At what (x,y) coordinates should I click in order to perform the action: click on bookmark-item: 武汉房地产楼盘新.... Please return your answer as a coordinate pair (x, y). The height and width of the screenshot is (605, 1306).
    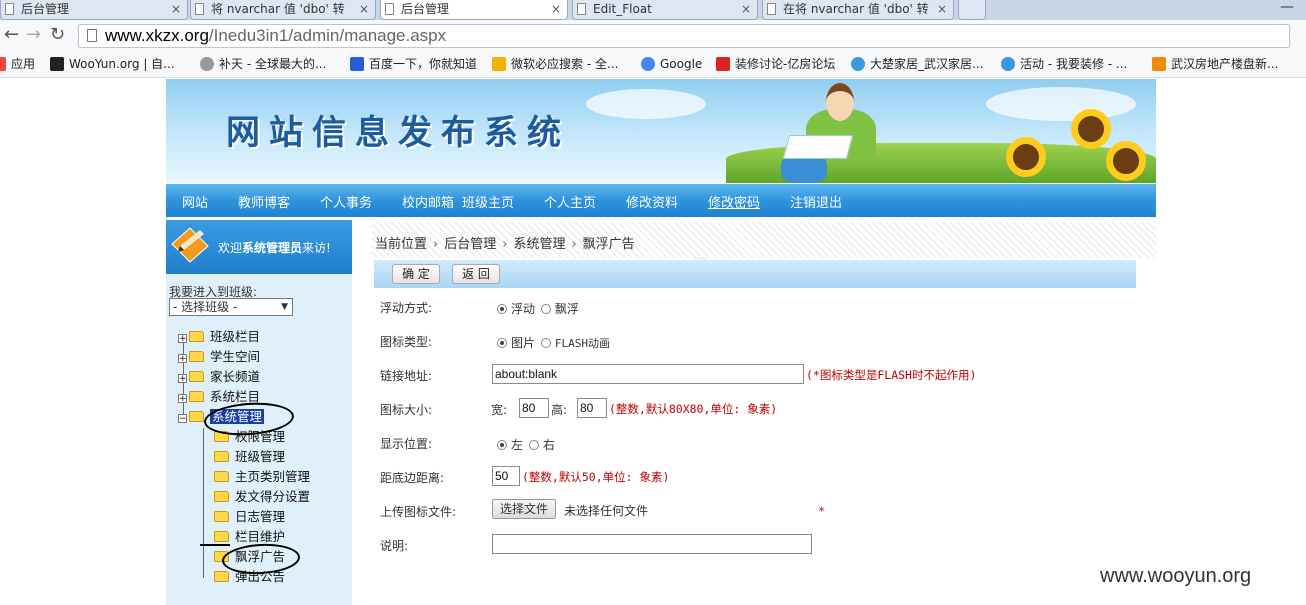
    Looking at the image, I should click on (1215, 64).